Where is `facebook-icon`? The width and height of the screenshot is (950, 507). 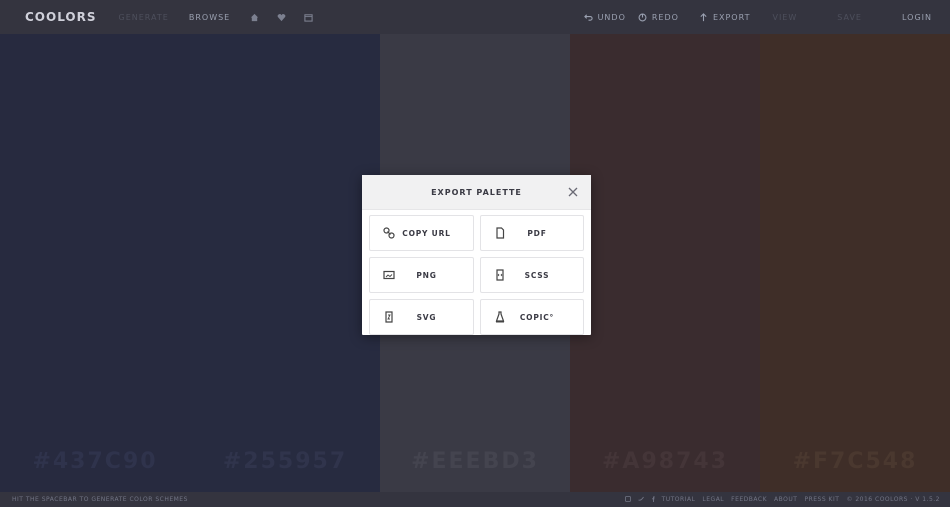
facebook-icon is located at coordinates (653, 500).